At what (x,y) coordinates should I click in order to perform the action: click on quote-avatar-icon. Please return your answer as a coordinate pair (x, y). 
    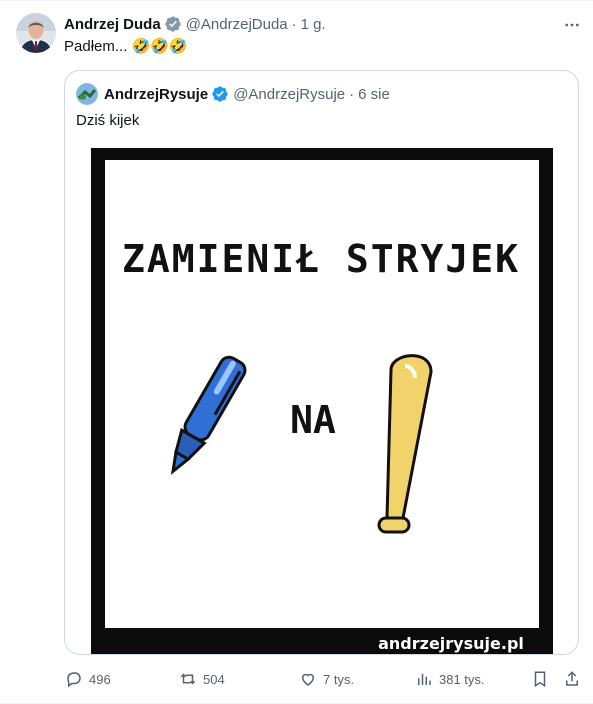
    Looking at the image, I should click on (87, 94).